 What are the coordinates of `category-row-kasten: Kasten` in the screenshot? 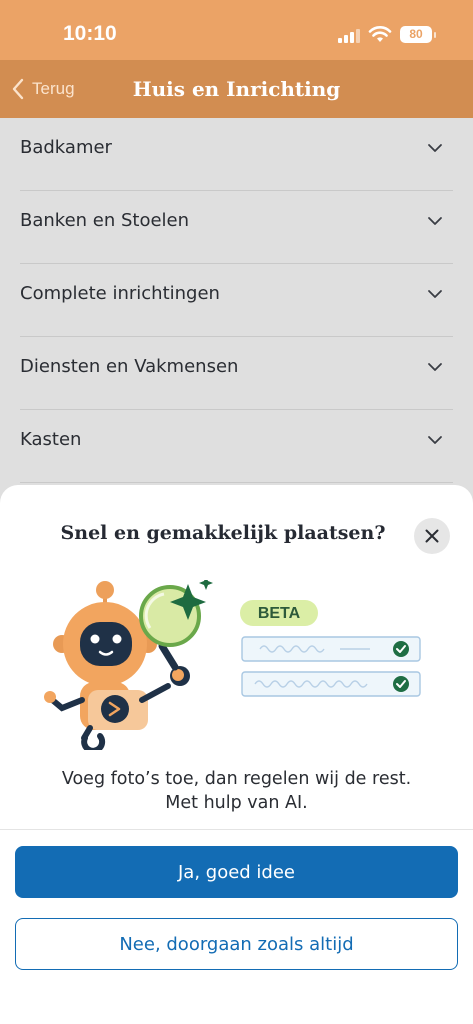 It's located at (236, 446).